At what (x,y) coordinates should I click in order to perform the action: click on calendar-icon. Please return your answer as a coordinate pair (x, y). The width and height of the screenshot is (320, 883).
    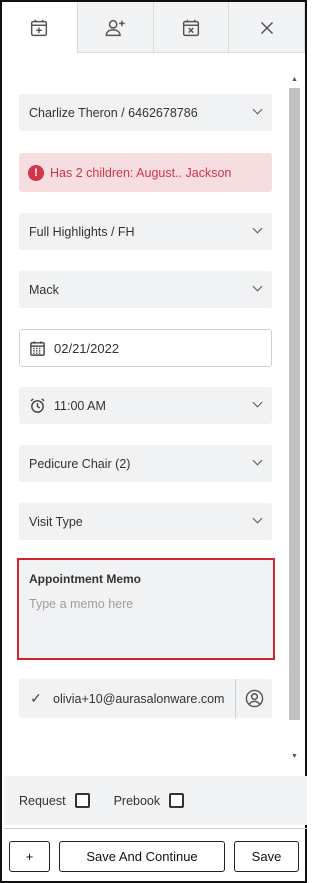
    Looking at the image, I should click on (37, 348).